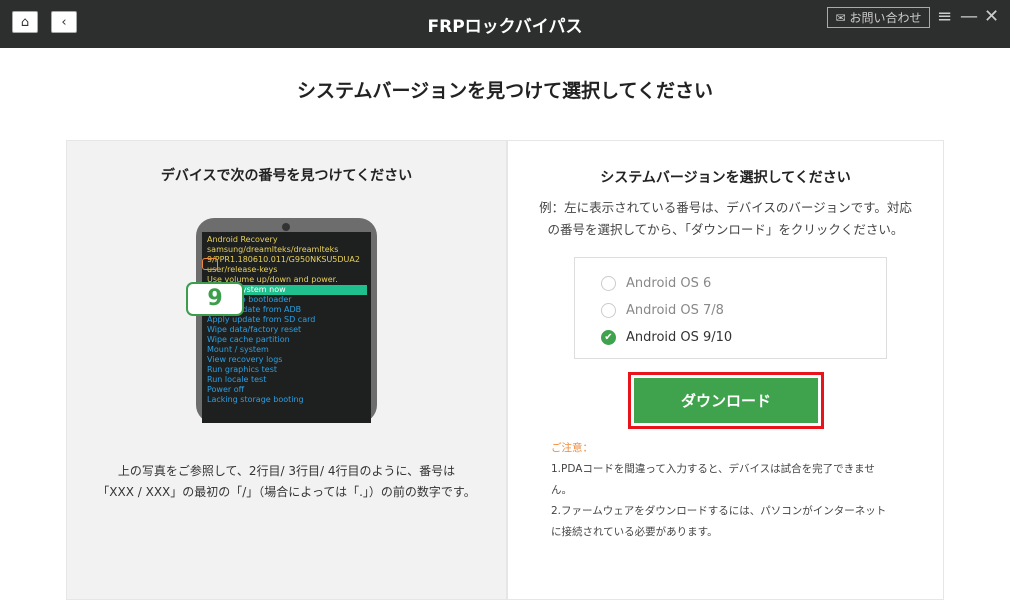  I want to click on desc-line: の番号を選択してから、「ダウンロード」をクリックください。, so click(725, 229).